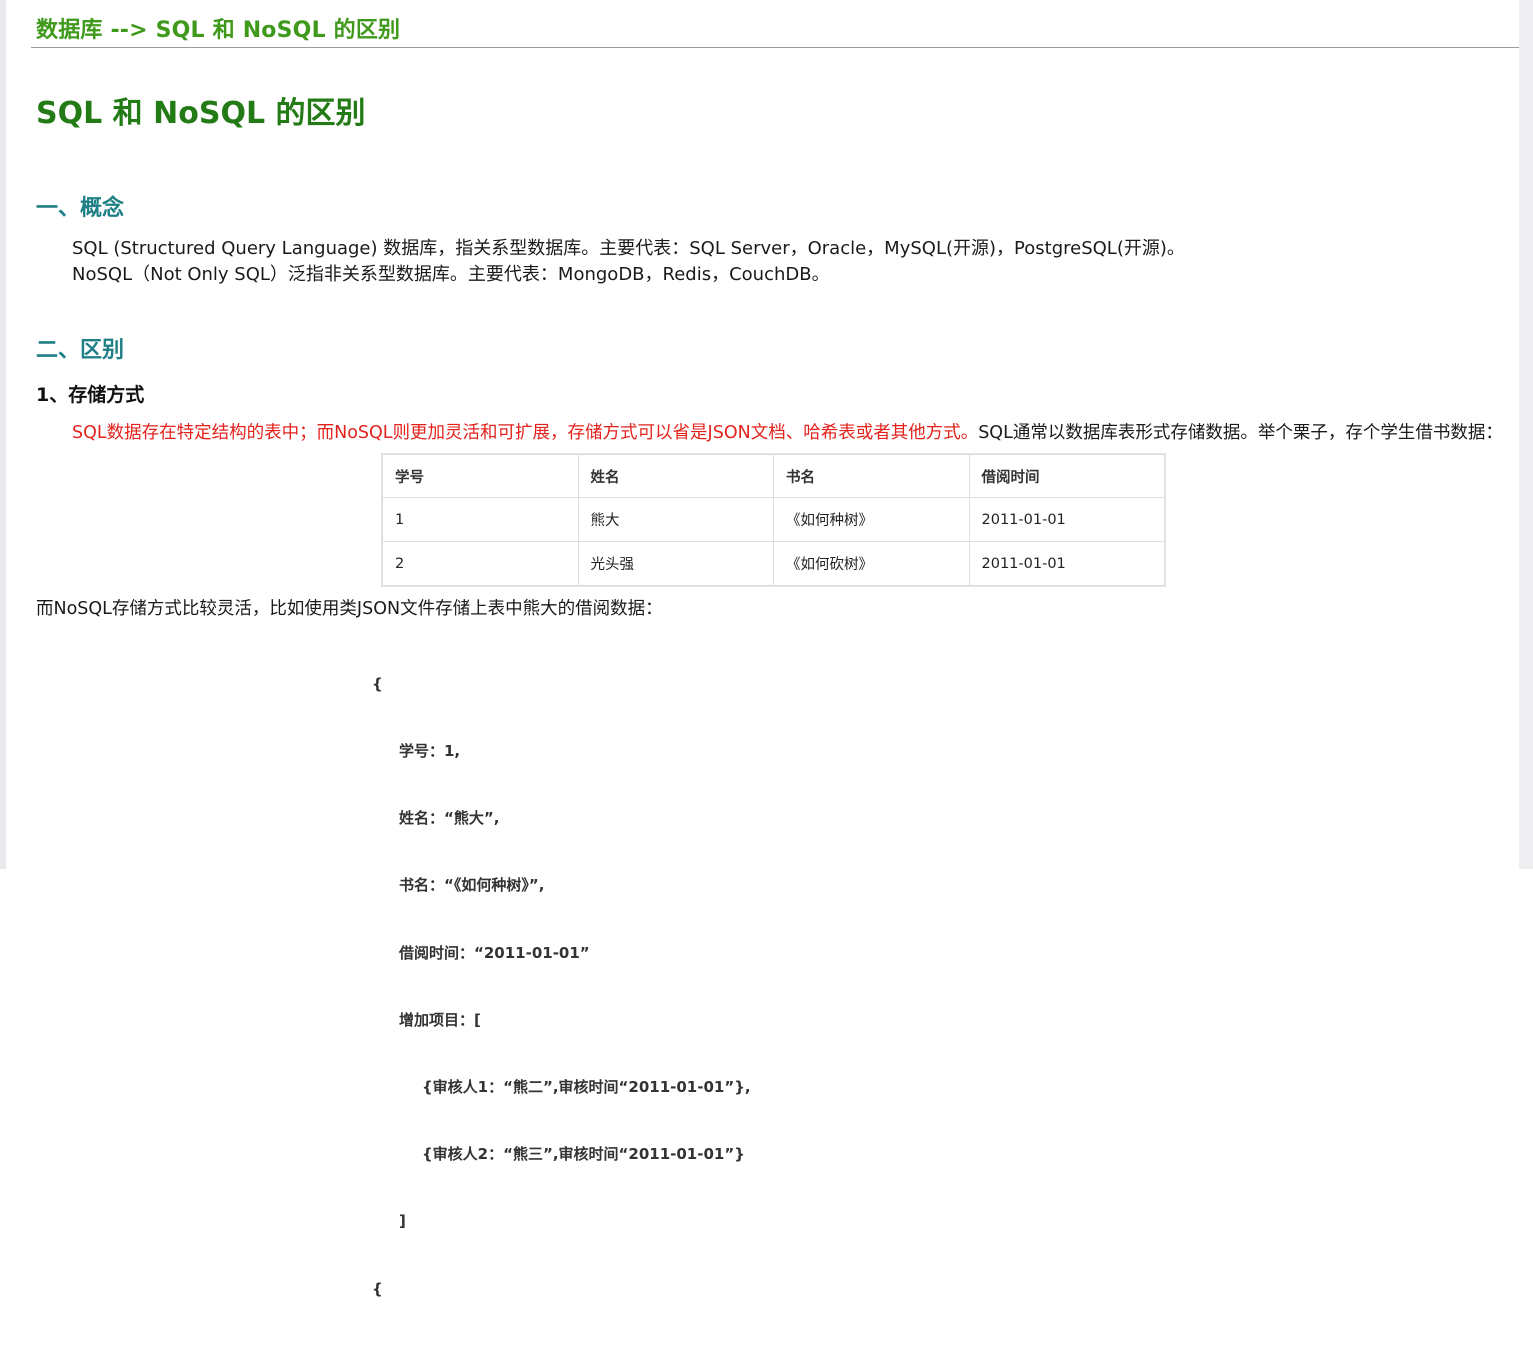 This screenshot has width=1533, height=1345. What do you see at coordinates (402, 1221) in the screenshot?
I see `code-line: ]` at bounding box center [402, 1221].